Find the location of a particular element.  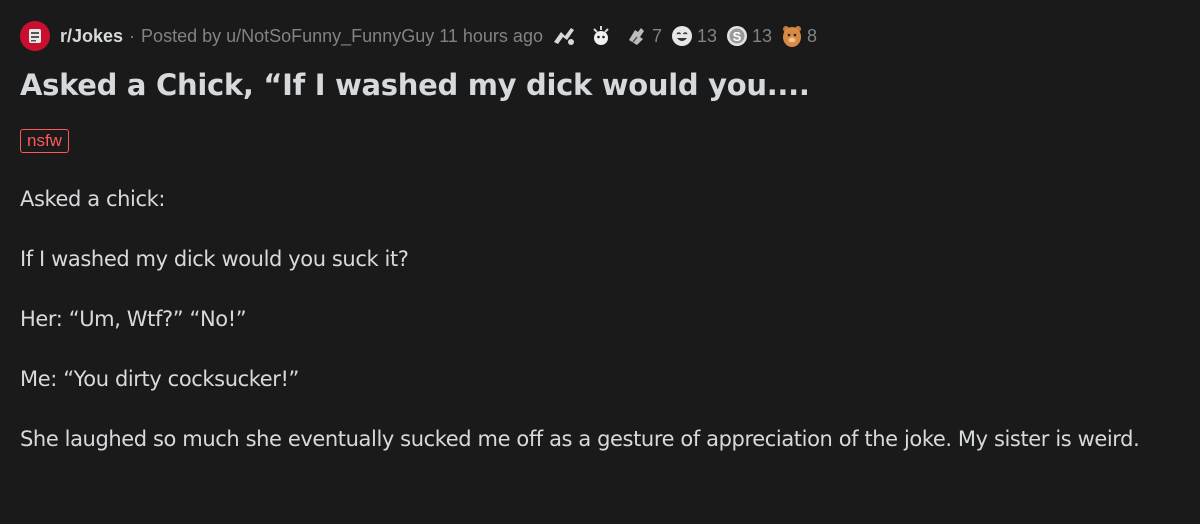

award-5: S 13 is located at coordinates (748, 36).